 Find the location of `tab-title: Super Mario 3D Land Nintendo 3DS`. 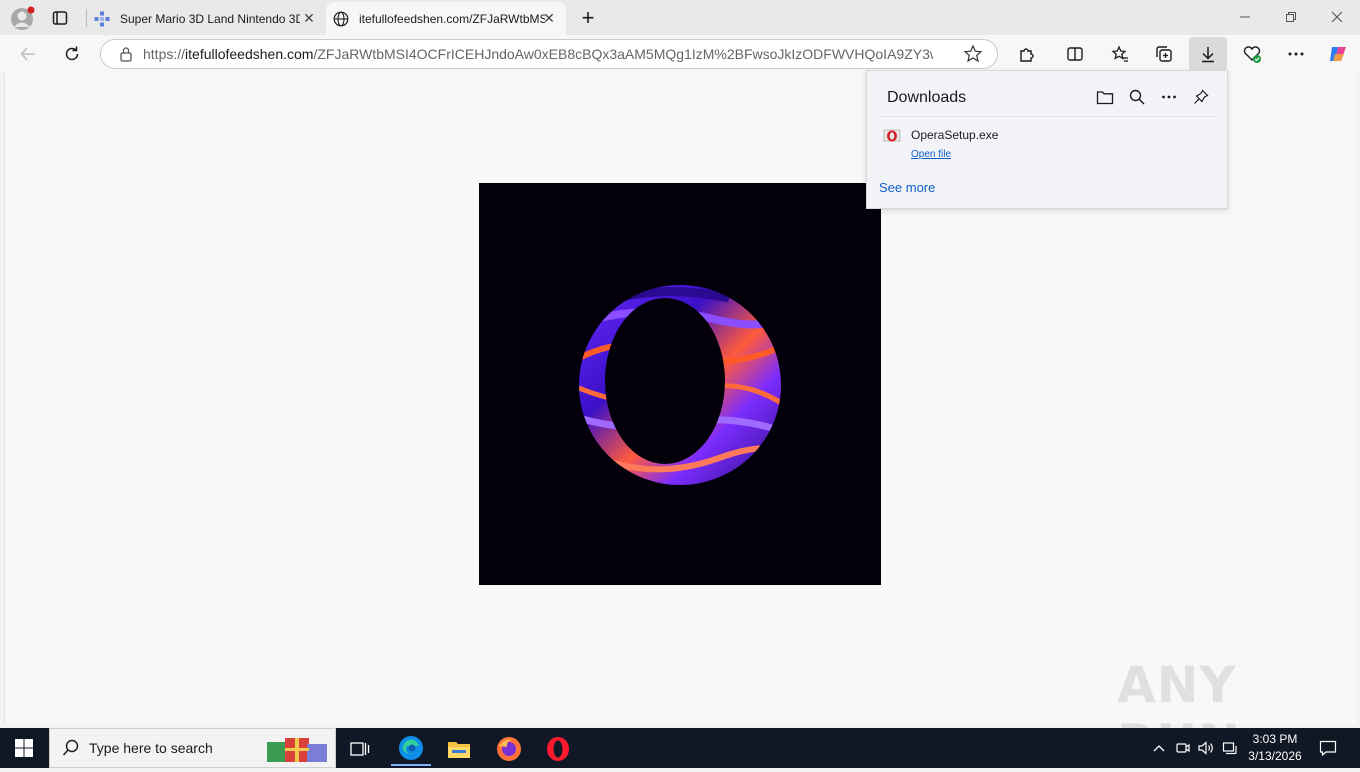

tab-title: Super Mario 3D Land Nintendo 3DS is located at coordinates (210, 18).